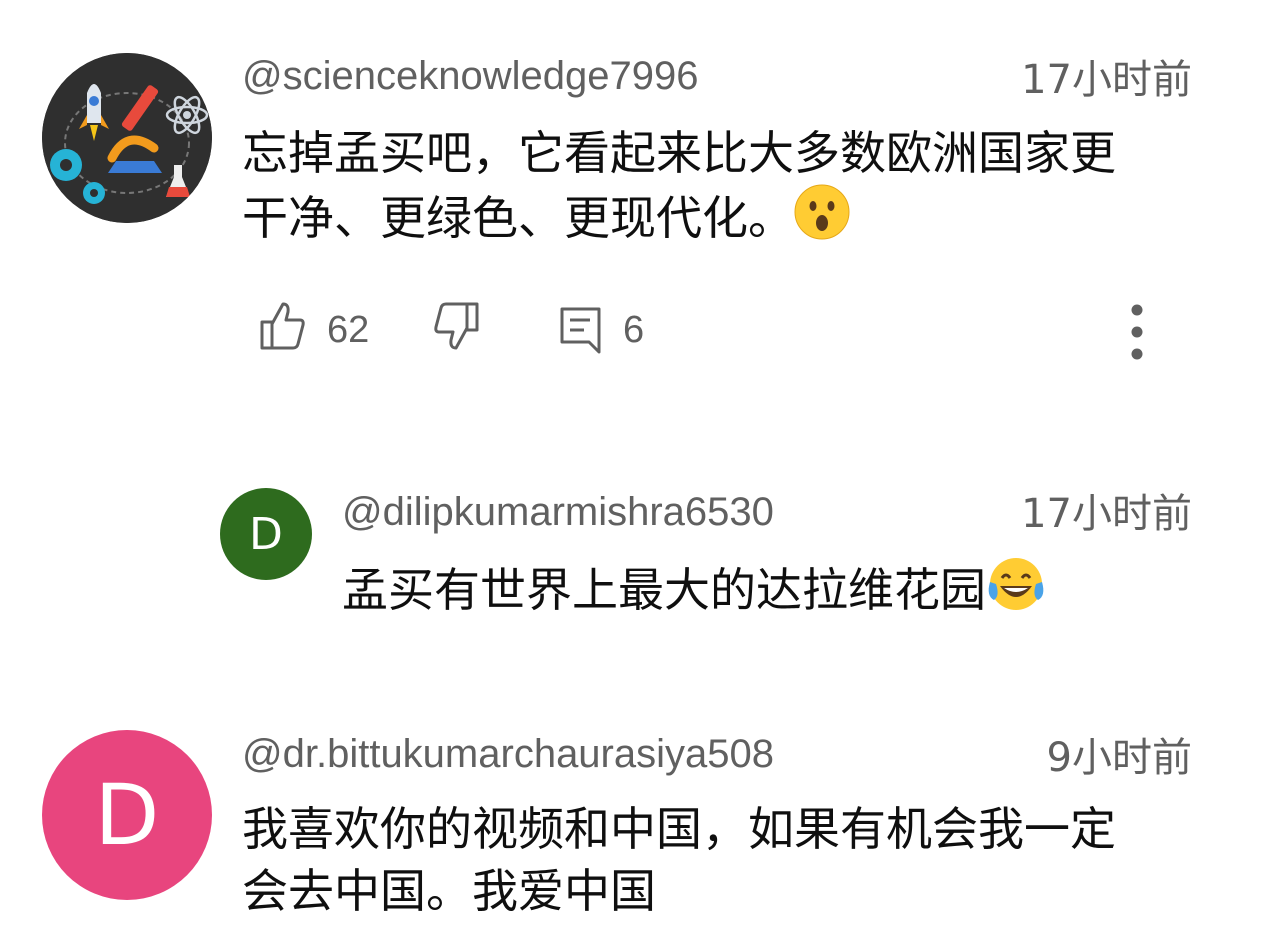 The height and width of the screenshot is (946, 1280). What do you see at coordinates (581, 333) in the screenshot?
I see `reply-icon` at bounding box center [581, 333].